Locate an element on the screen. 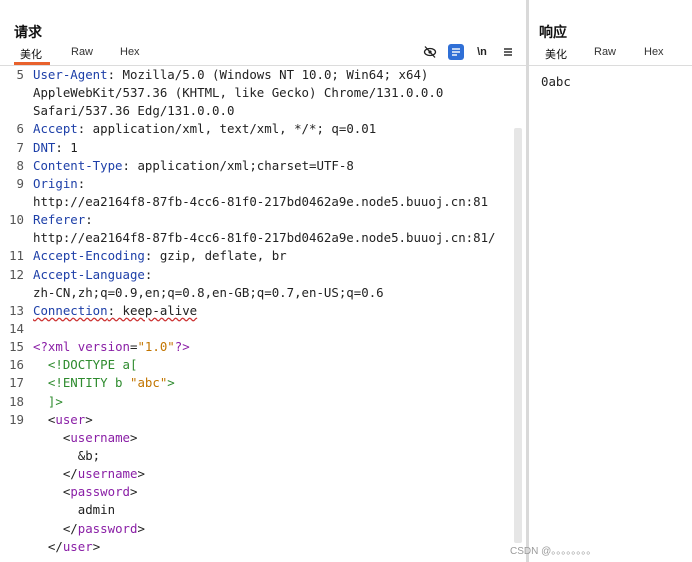  code-token: password is located at coordinates (100, 492).